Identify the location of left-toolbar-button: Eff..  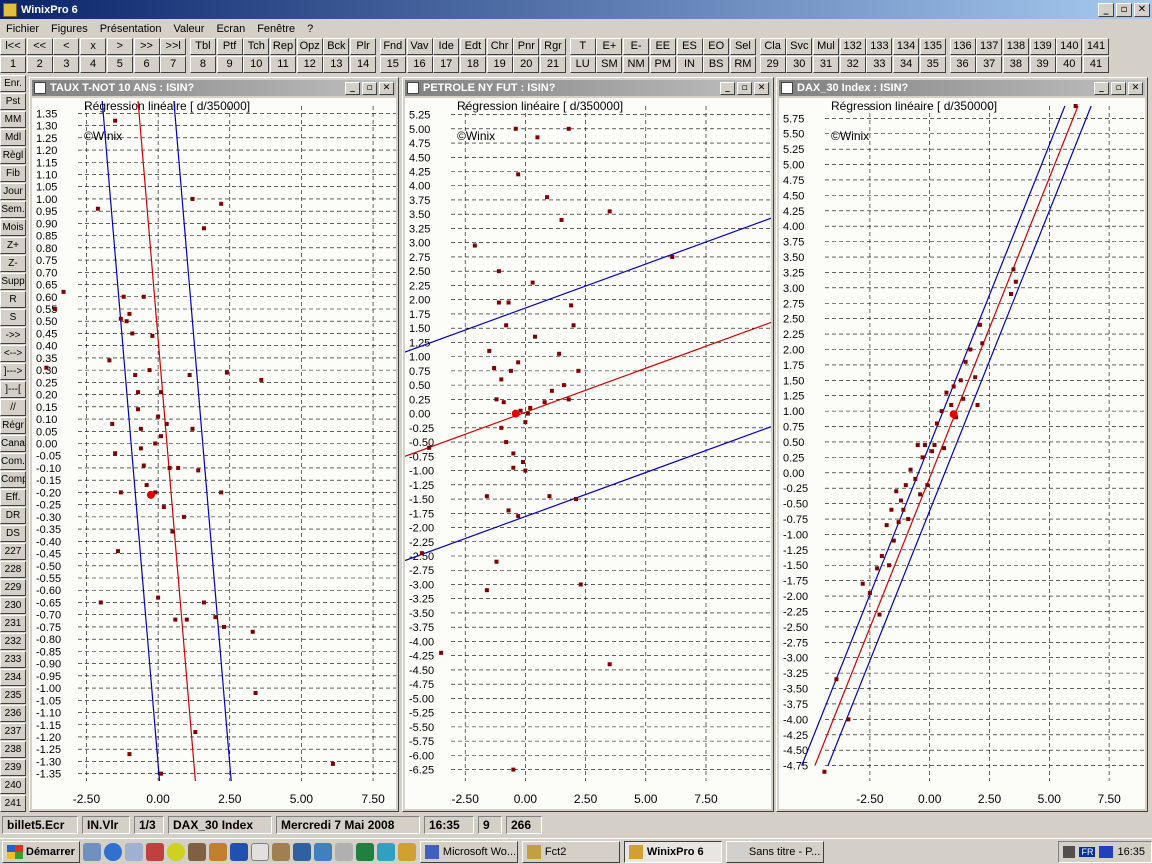
(13, 497).